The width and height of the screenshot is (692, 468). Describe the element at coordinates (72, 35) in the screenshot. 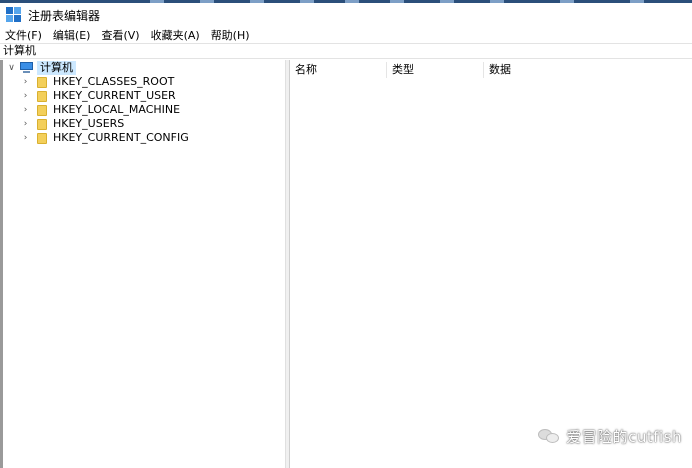

I see `menu-edit: 编辑(E)` at that location.